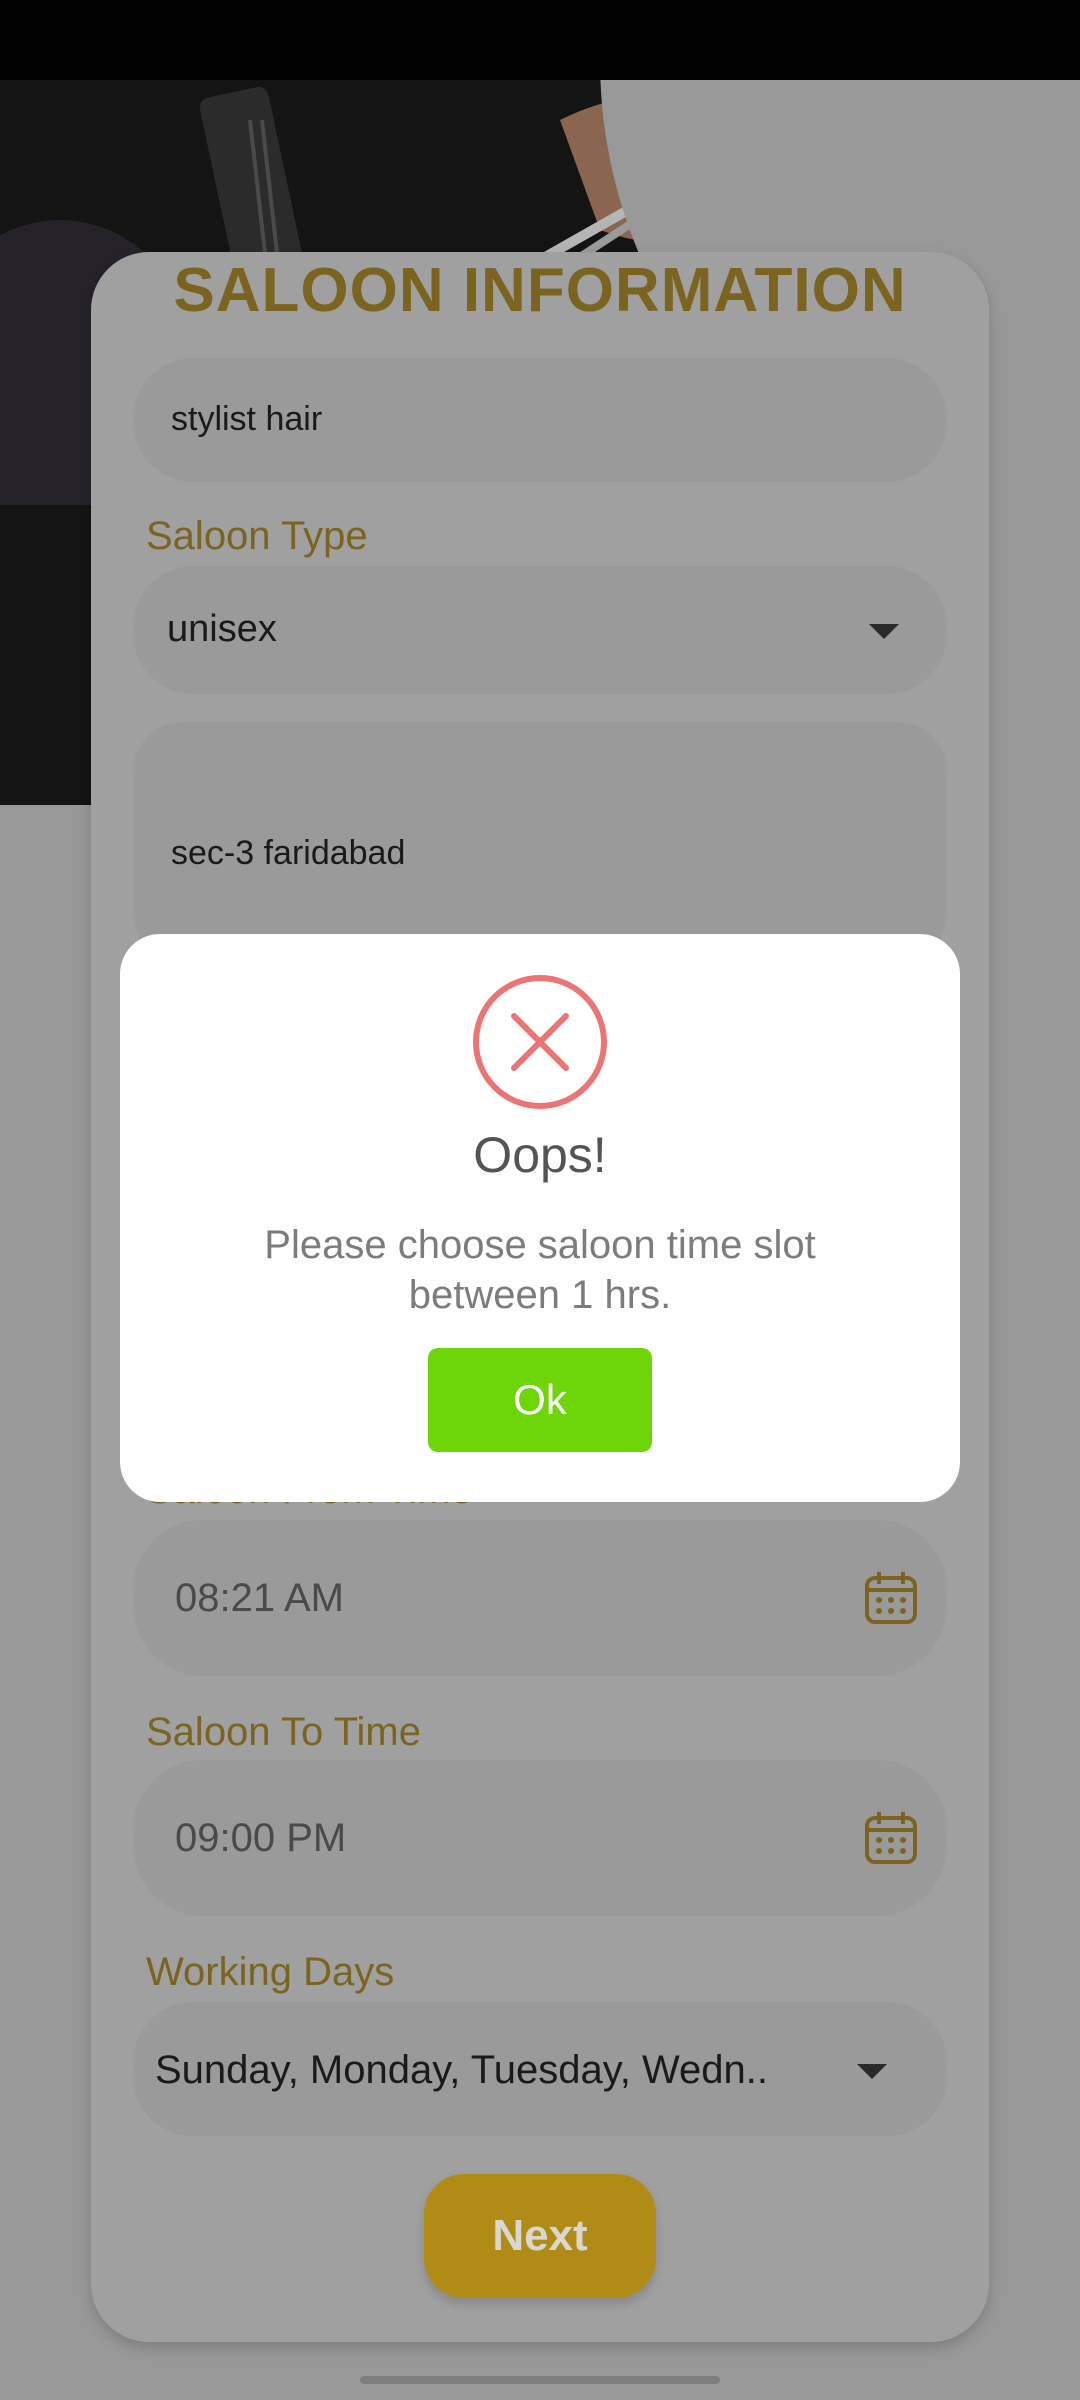  I want to click on page-title: SALOON INFORMATION, so click(540, 290).